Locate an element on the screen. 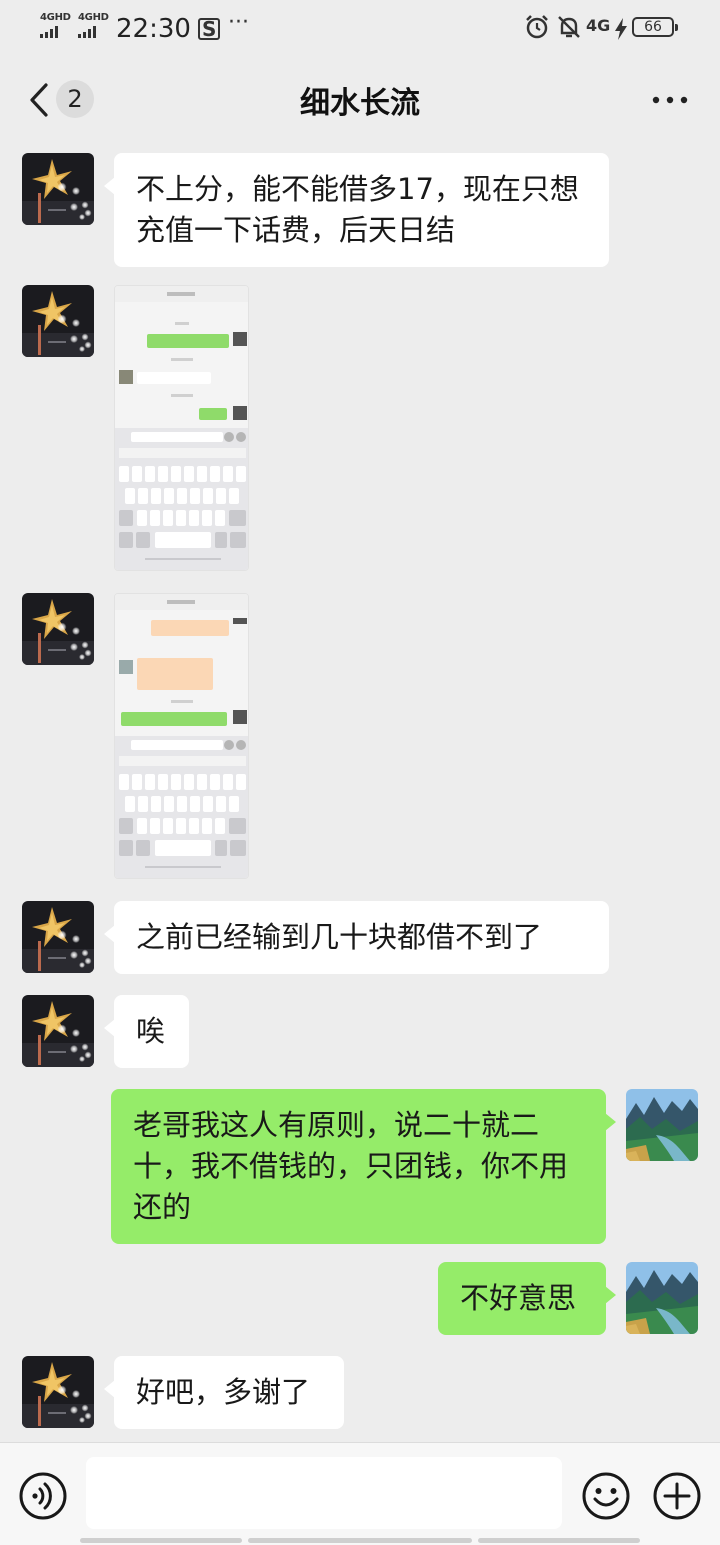 The image size is (720, 1545). emoji-icon is located at coordinates (606, 1496).